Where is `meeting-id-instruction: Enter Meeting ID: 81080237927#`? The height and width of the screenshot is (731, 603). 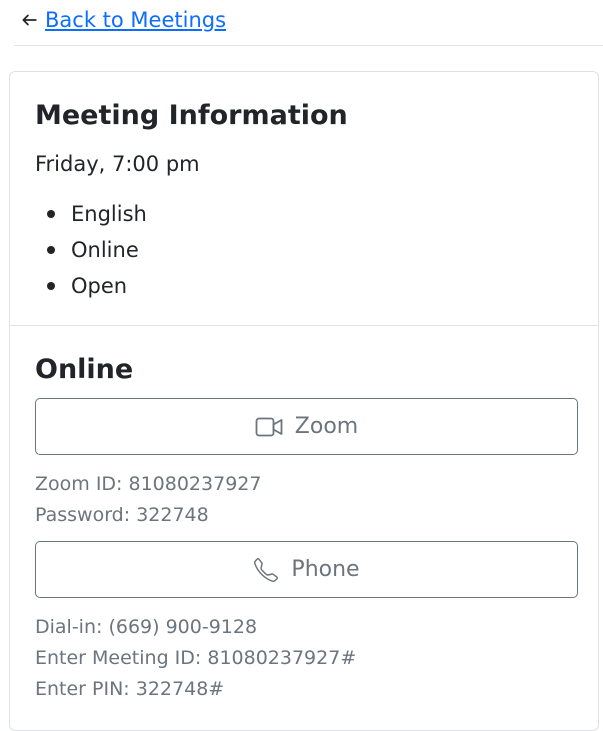 meeting-id-instruction: Enter Meeting ID: 81080237927# is located at coordinates (196, 658).